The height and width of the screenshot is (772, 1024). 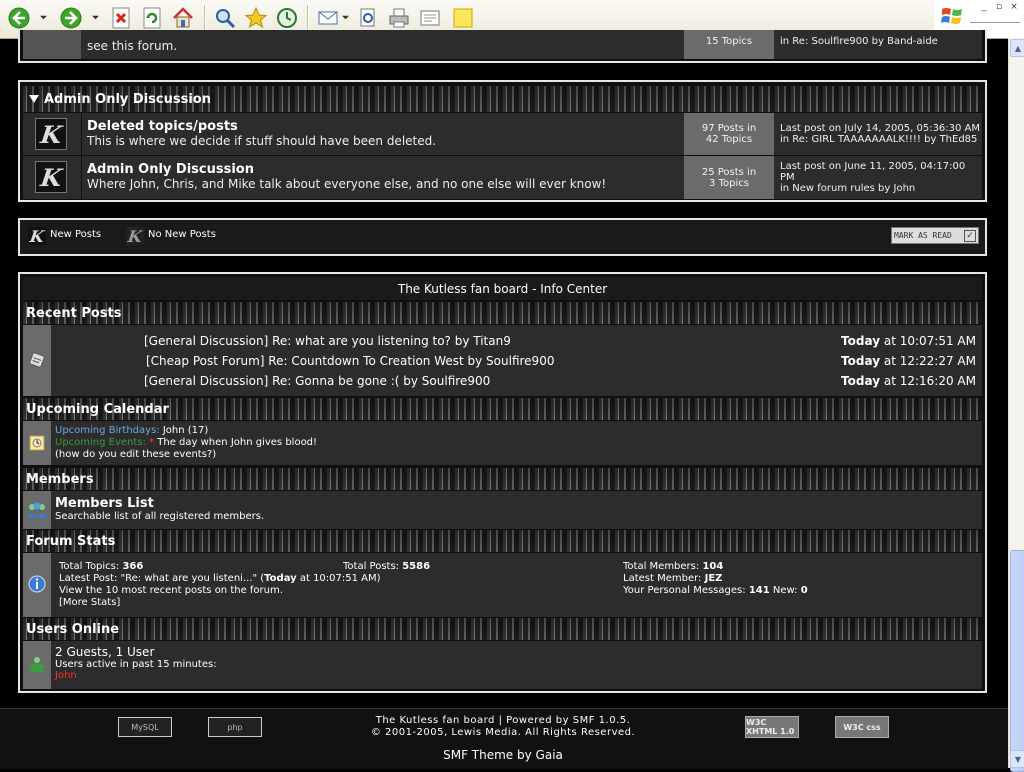 I want to click on minimize-icon: _, so click(x=984, y=7).